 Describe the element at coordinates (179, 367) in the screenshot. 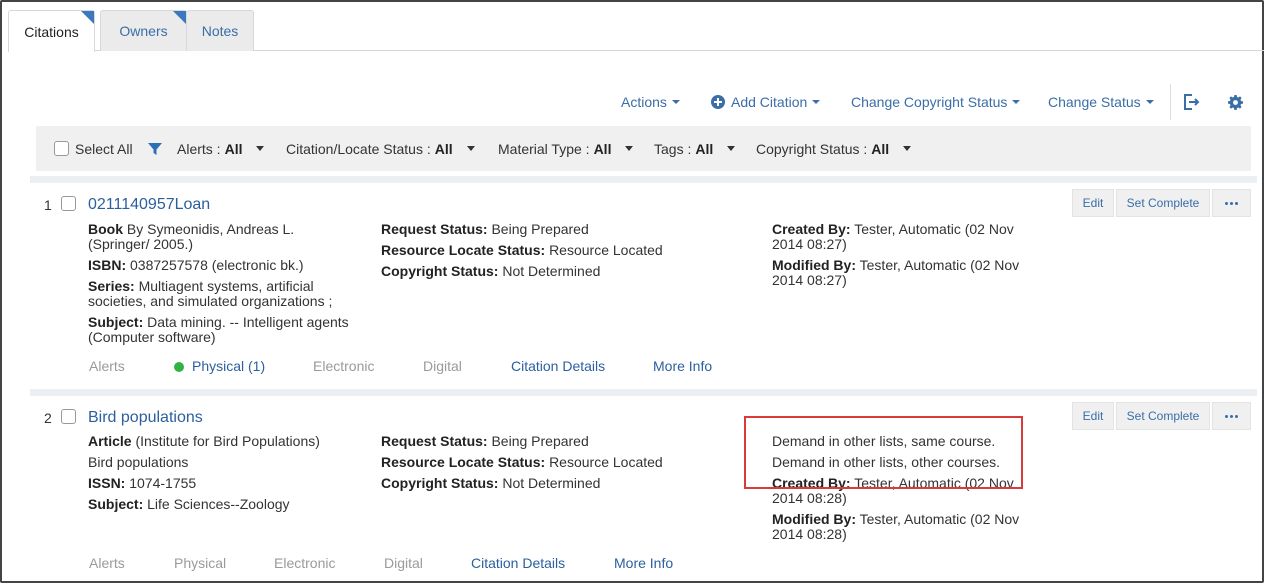

I see `available-status-icon` at that location.